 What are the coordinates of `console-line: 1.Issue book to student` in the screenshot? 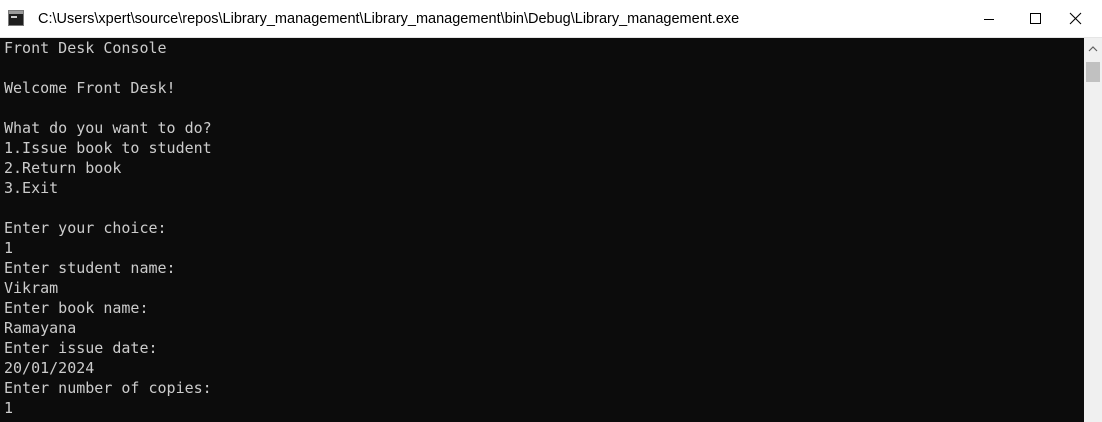 It's located at (108, 148).